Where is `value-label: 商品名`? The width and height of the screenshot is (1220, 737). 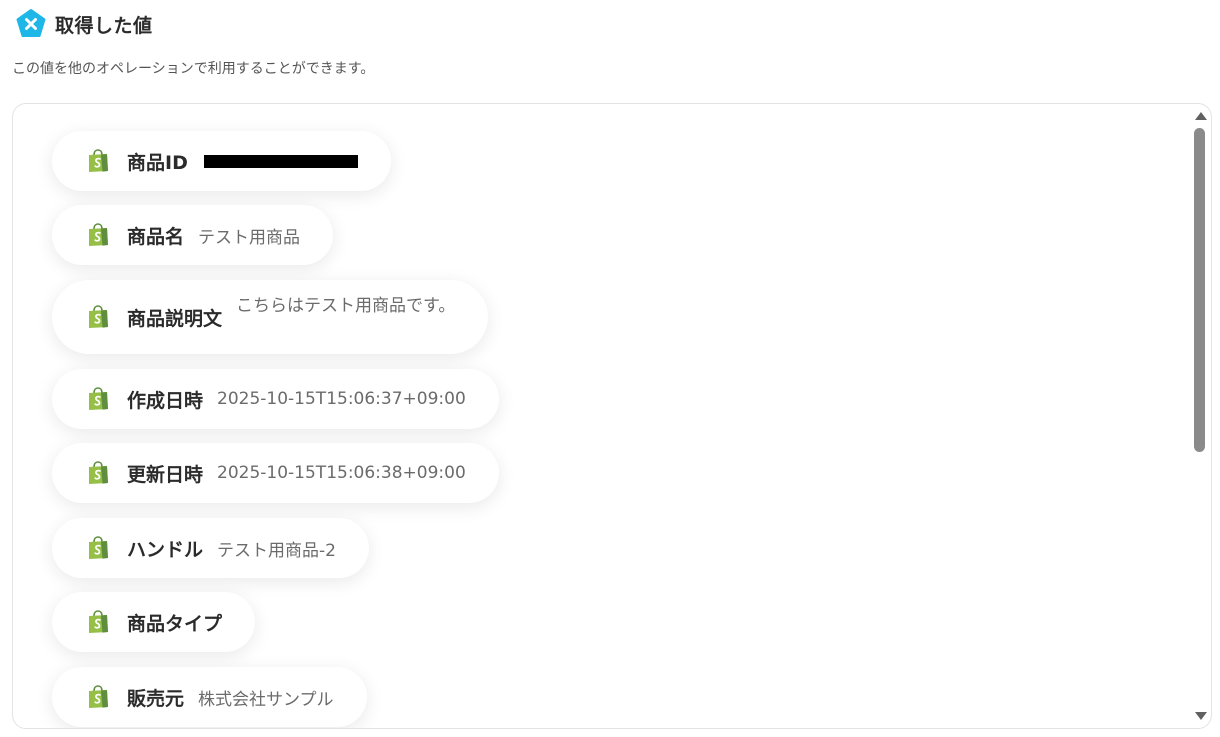
value-label: 商品名 is located at coordinates (156, 236).